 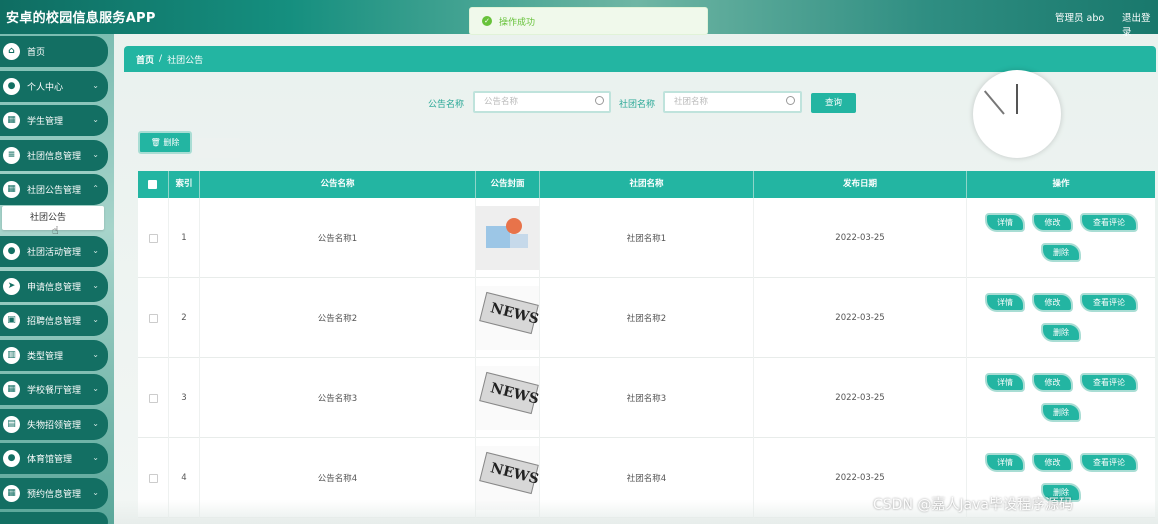 What do you see at coordinates (54, 518) in the screenshot?
I see `sidebar-item-more` at bounding box center [54, 518].